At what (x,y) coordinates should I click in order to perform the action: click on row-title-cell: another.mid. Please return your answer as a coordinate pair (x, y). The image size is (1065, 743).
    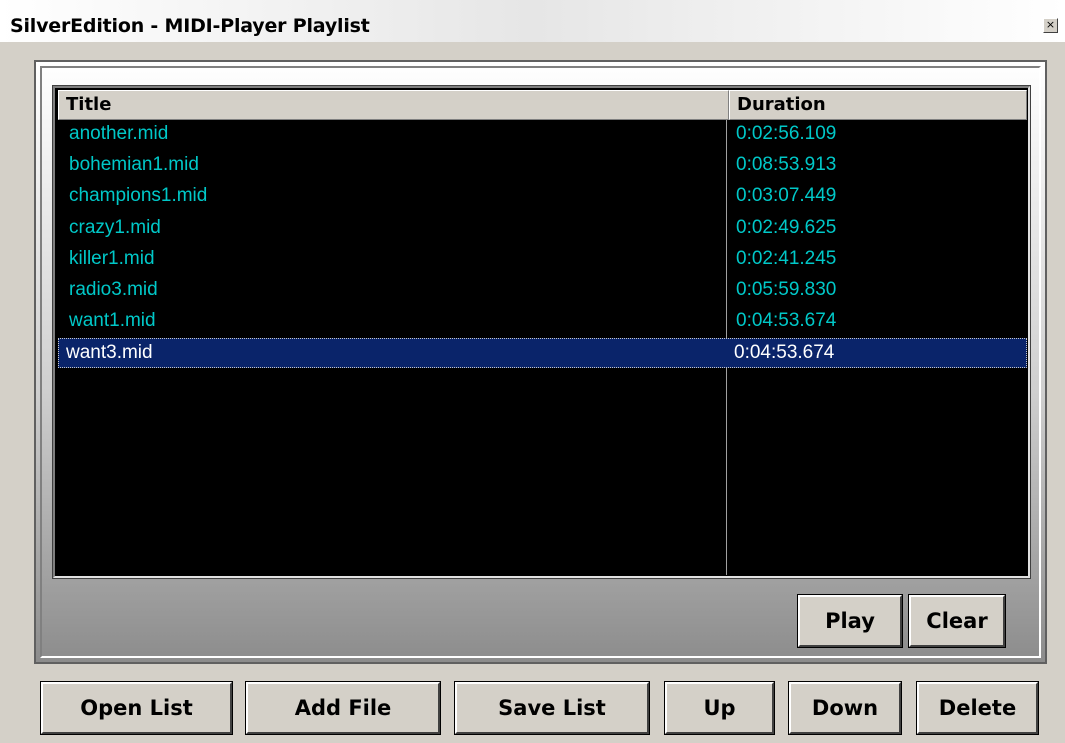
    Looking at the image, I should click on (119, 133).